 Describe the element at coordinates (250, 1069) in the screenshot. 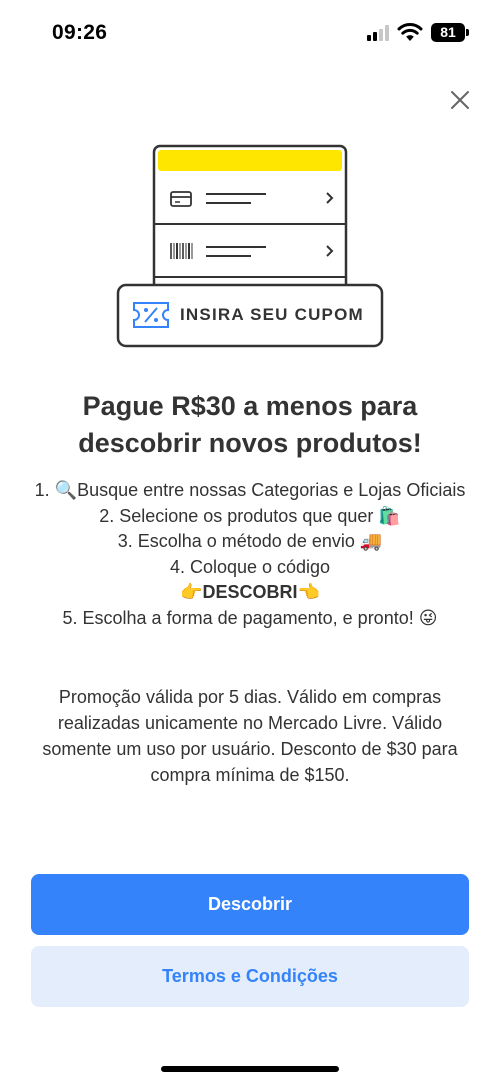

I see `home-indicator` at that location.